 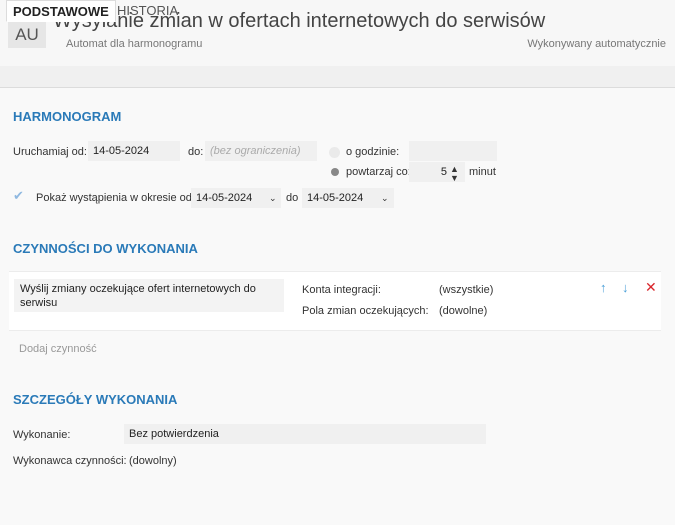 I want to click on tab-historia: HISTORIA, so click(x=147, y=10).